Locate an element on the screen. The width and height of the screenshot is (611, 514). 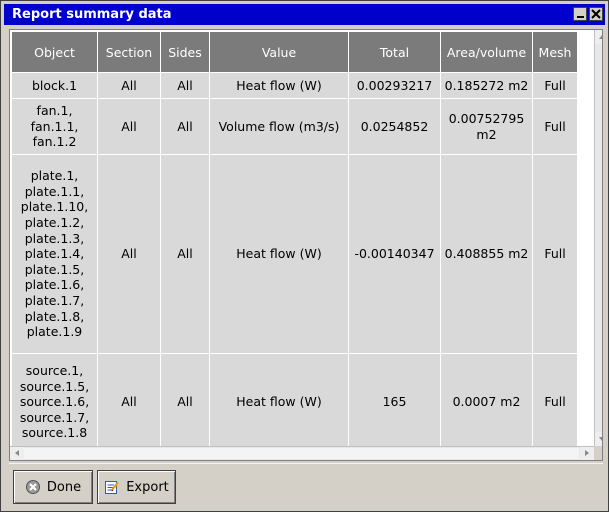
cell-total: -0.00140347 is located at coordinates (394, 254).